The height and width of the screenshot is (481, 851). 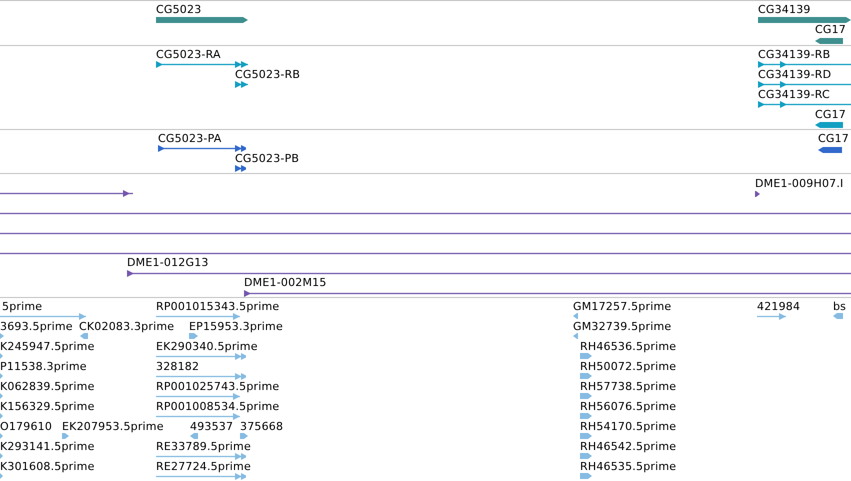 What do you see at coordinates (47, 386) in the screenshot?
I see `feature-label: K062839.5prime` at bounding box center [47, 386].